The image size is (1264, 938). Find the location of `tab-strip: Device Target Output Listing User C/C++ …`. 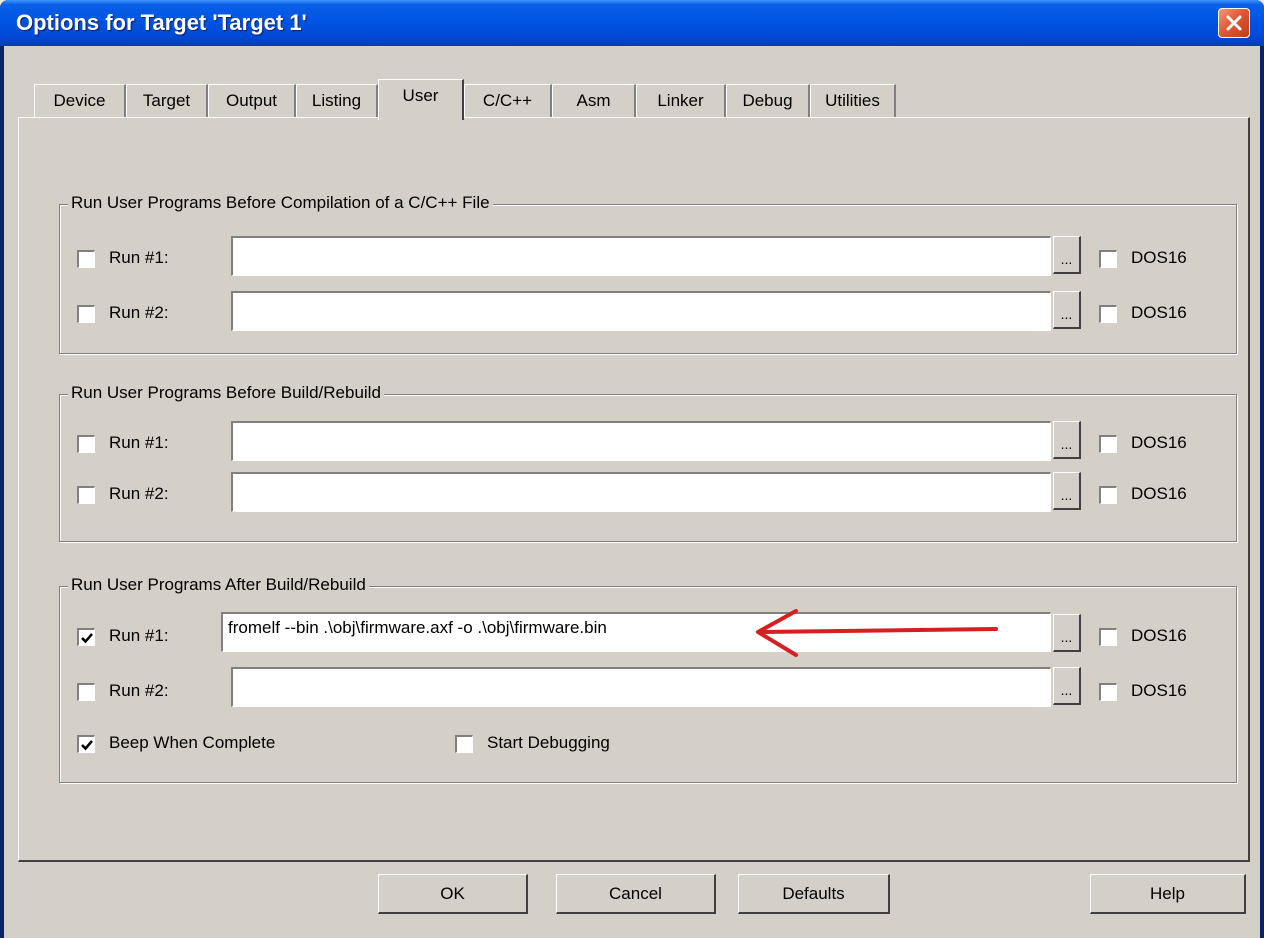

tab-strip: Device Target Output Listing User C/C++ … is located at coordinates (632, 83).